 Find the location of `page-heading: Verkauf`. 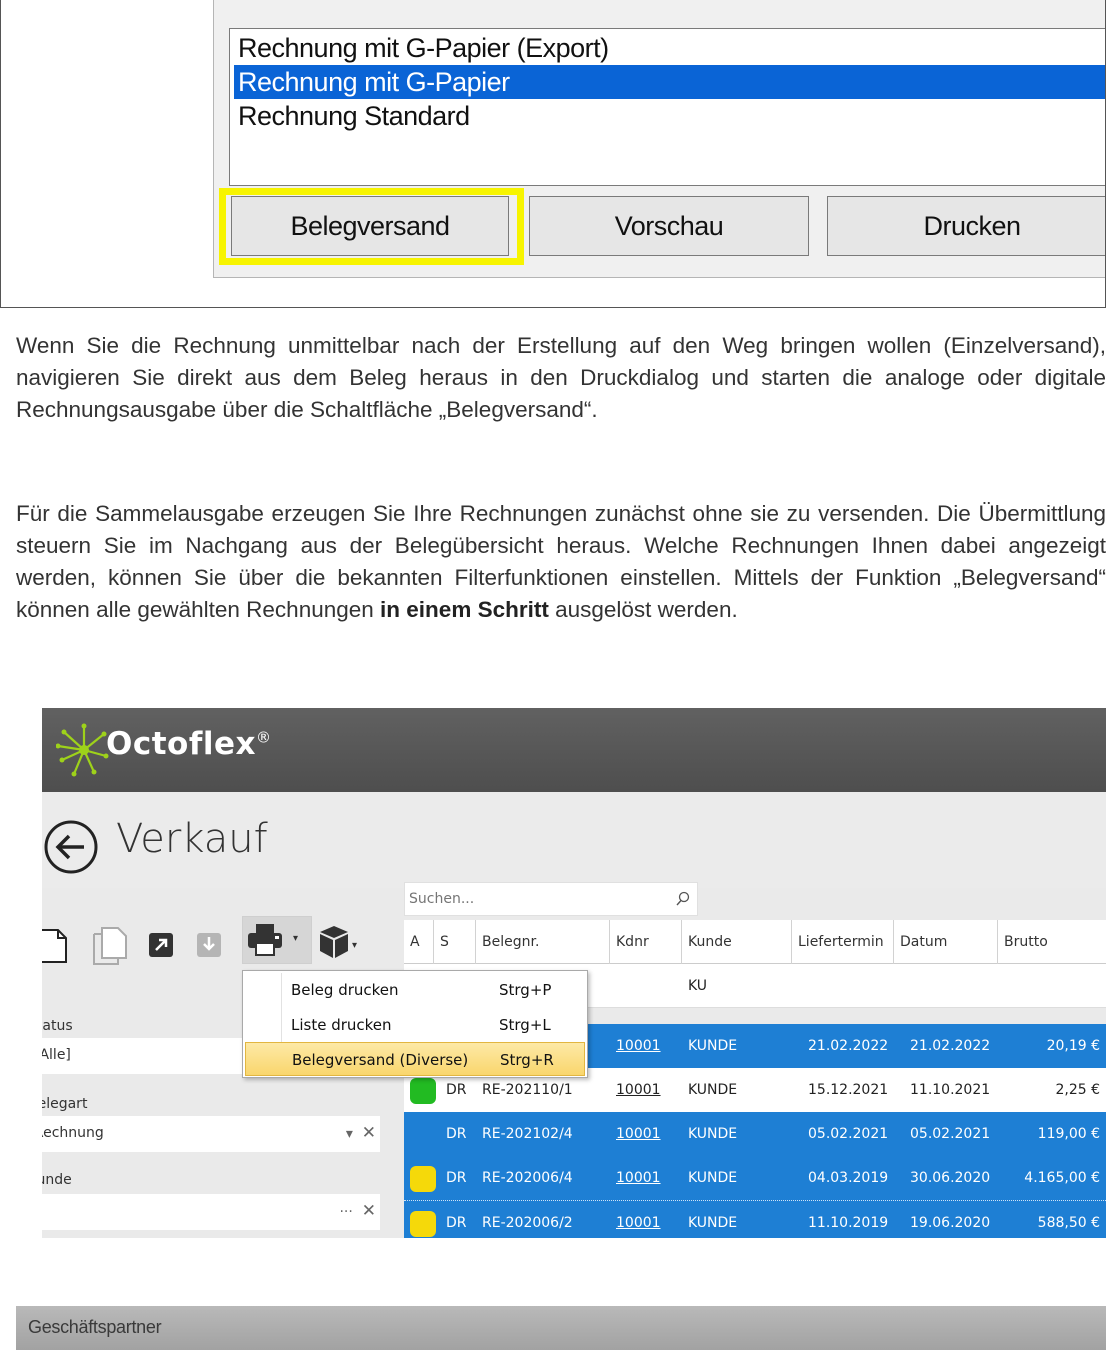

page-heading: Verkauf is located at coordinates (574, 840).